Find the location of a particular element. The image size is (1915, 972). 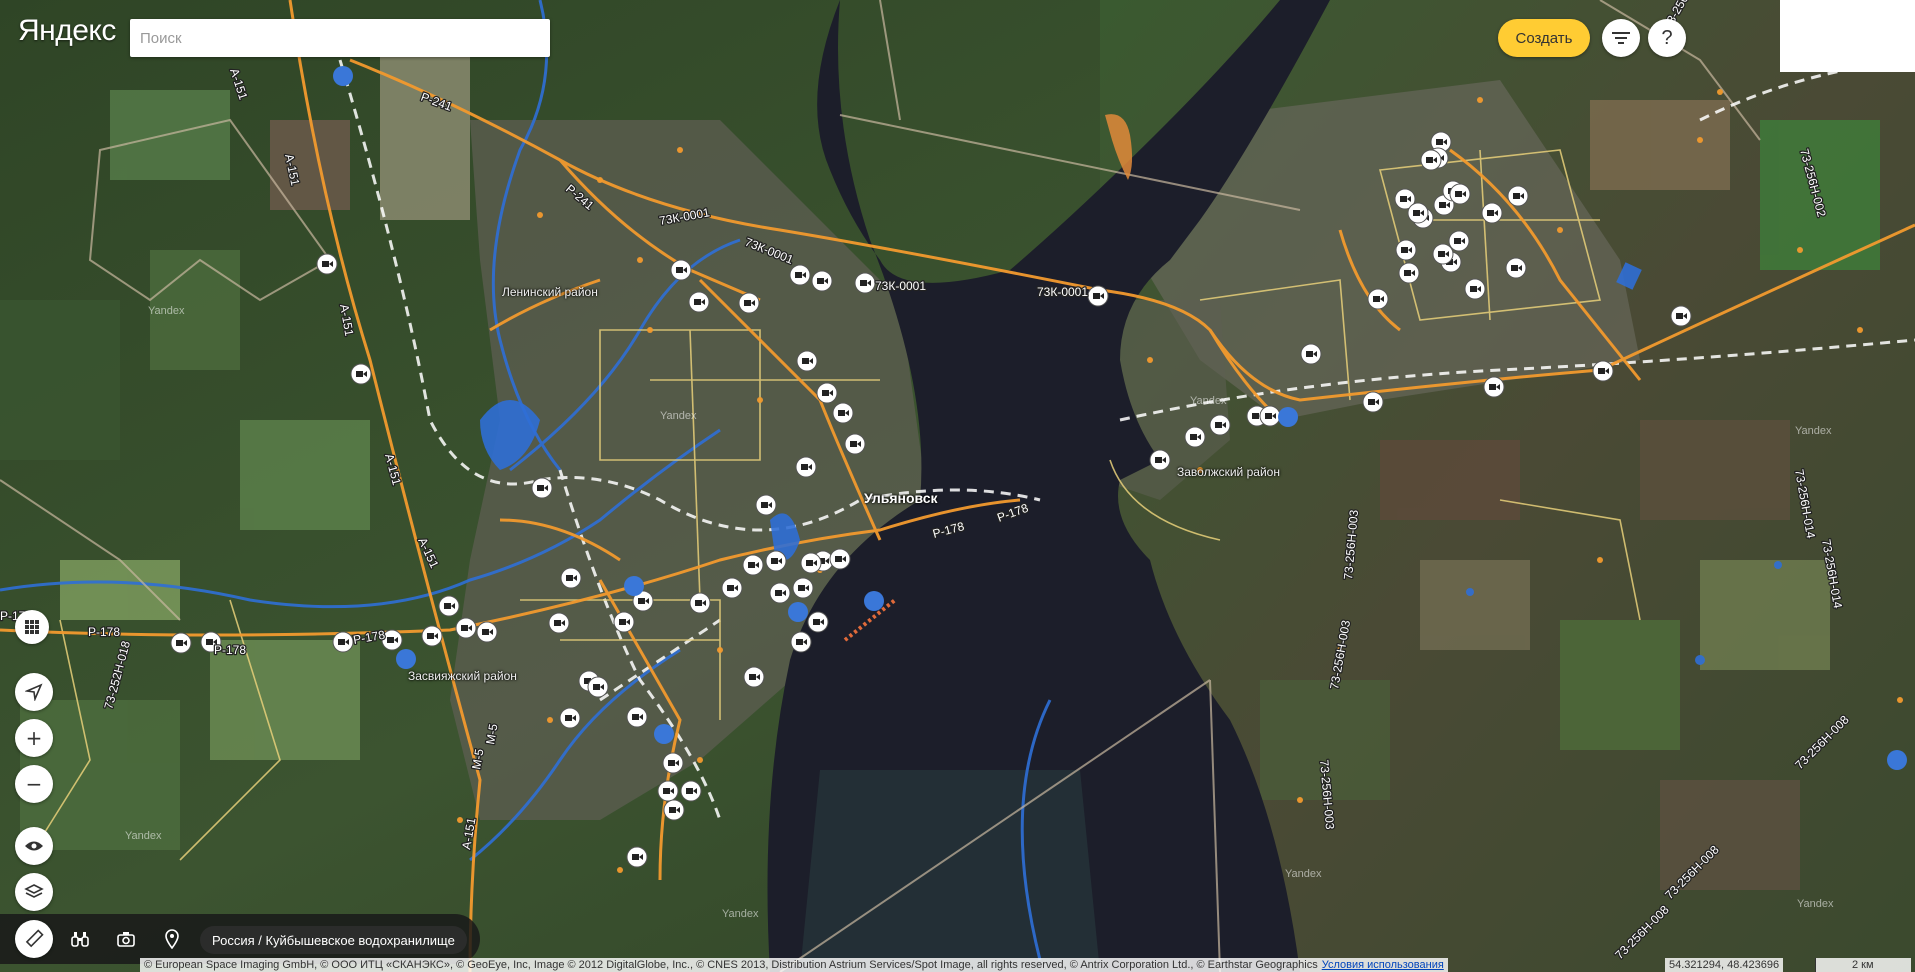

services-button is located at coordinates (32, 627).